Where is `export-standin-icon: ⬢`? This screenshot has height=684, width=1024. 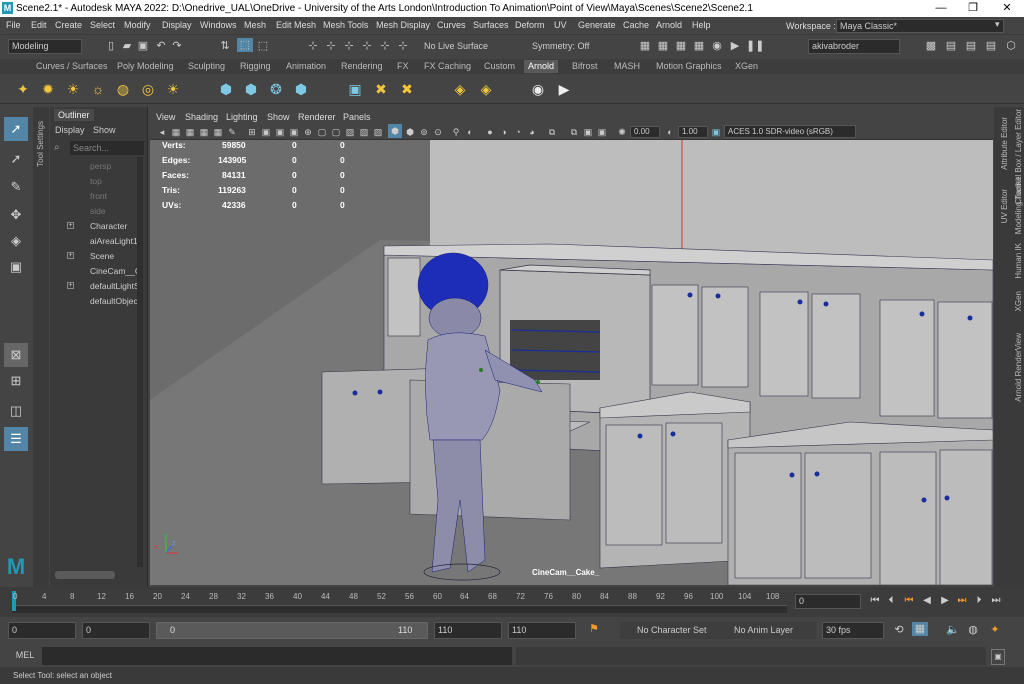
export-standin-icon: ⬢ is located at coordinates (251, 89).